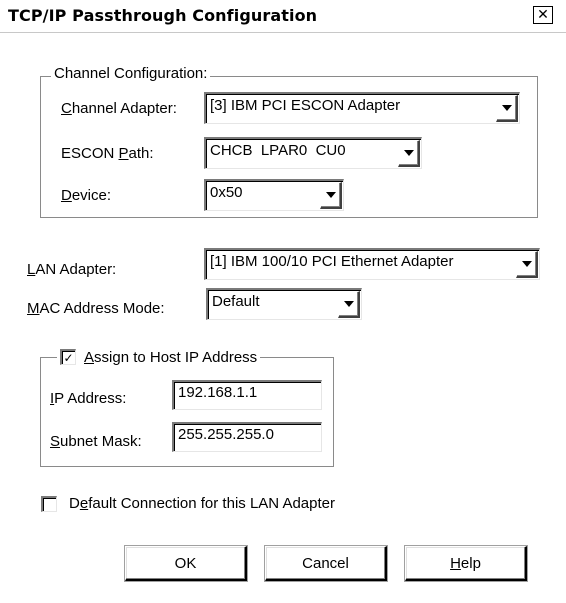 This screenshot has height=603, width=566. I want to click on host-ip-legend: ✓ Assign to Host IP Address, so click(159, 357).